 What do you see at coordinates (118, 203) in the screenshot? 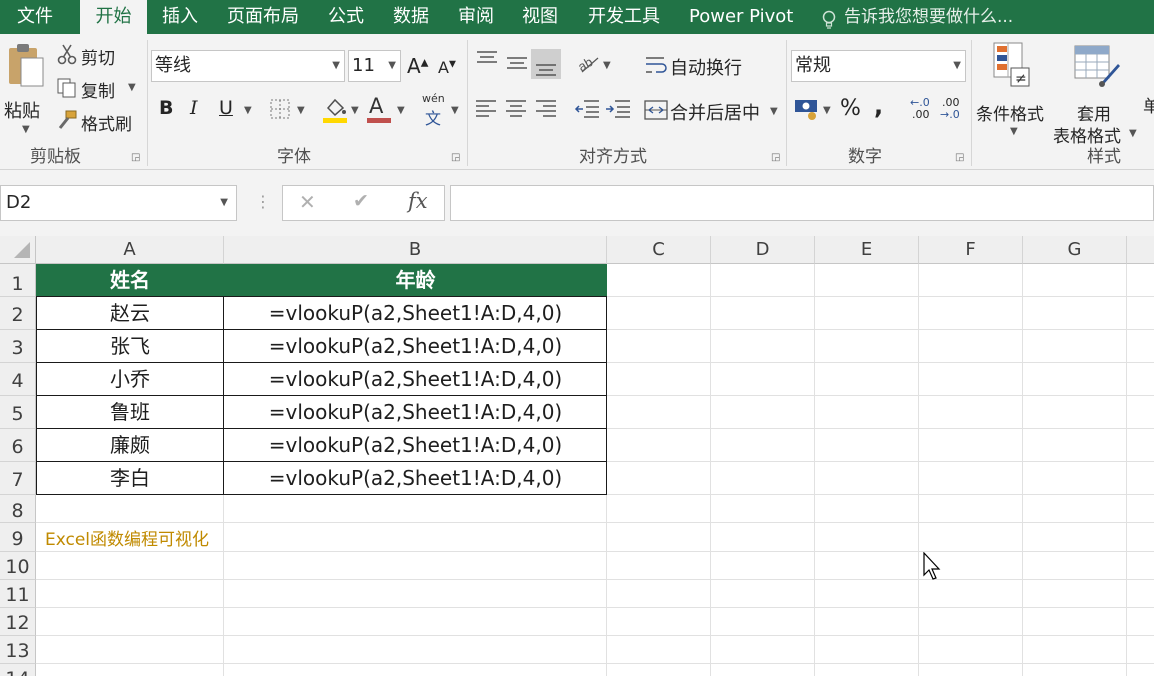
I see `name-box: D2 ▼` at bounding box center [118, 203].